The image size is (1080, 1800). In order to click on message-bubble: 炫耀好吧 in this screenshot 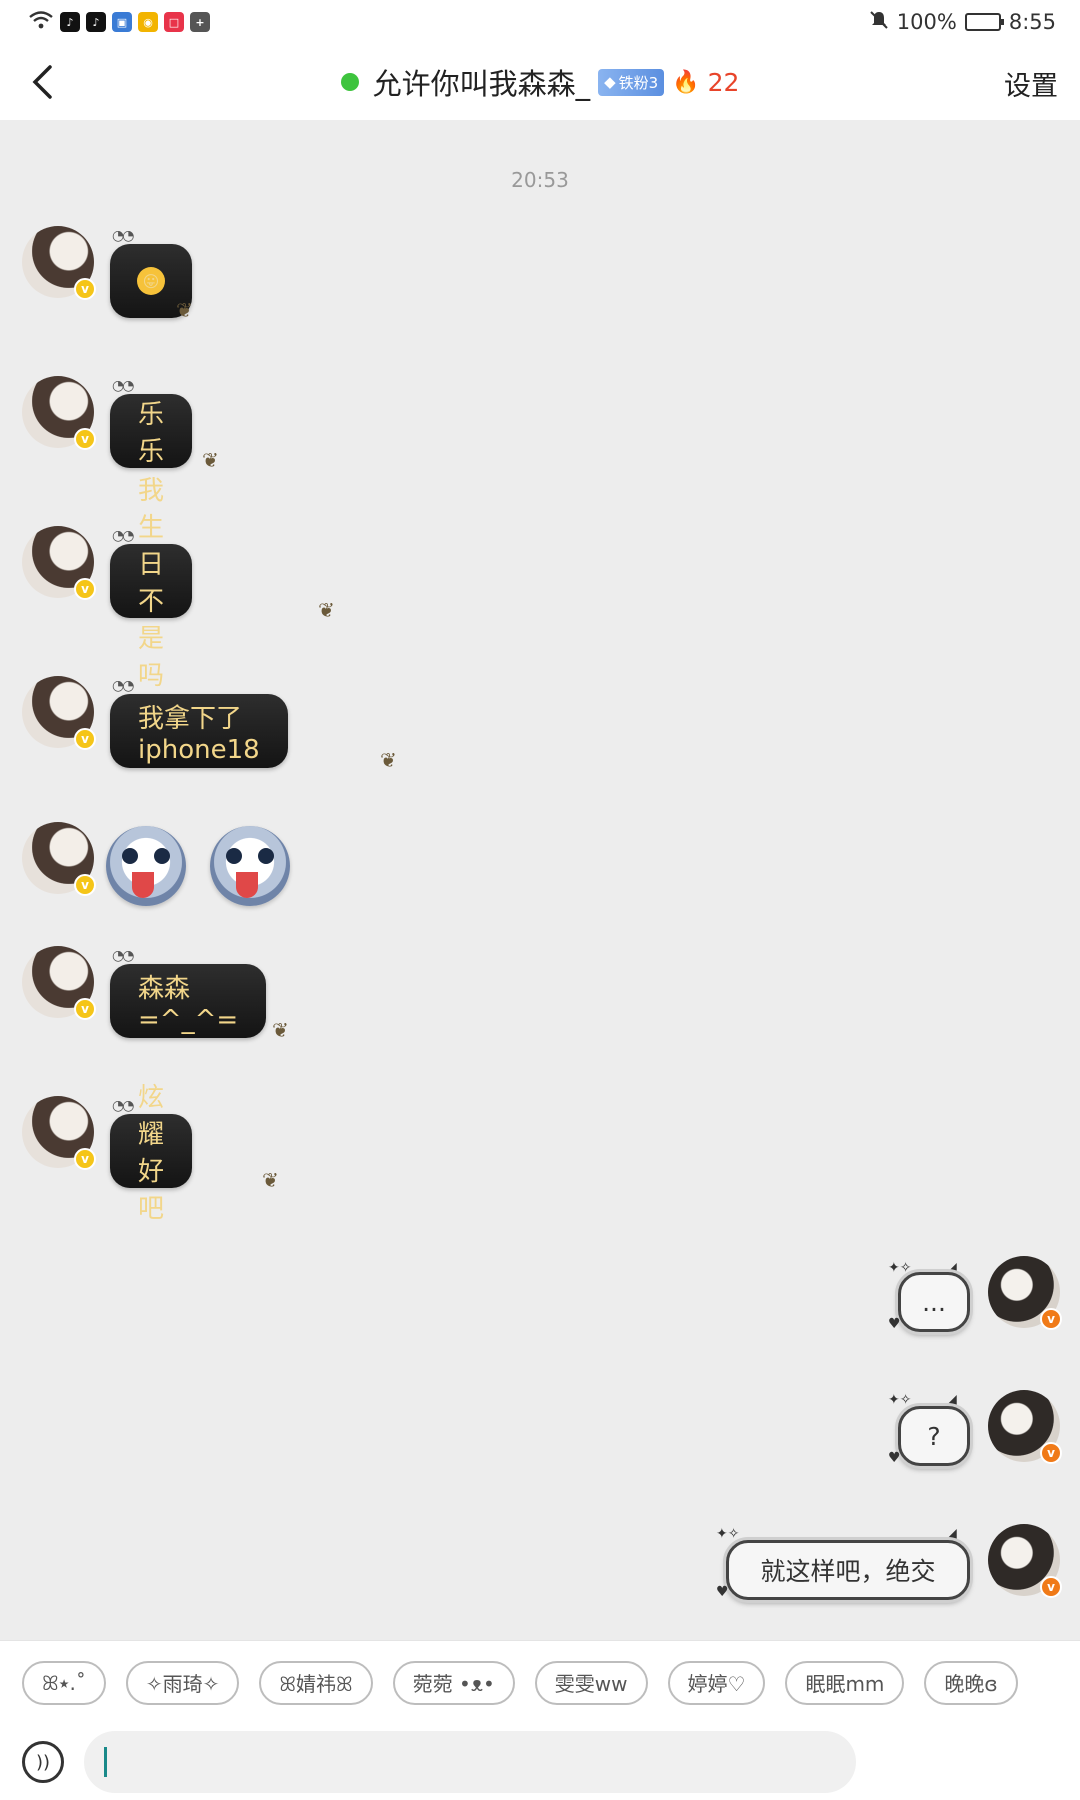, I will do `click(151, 1153)`.